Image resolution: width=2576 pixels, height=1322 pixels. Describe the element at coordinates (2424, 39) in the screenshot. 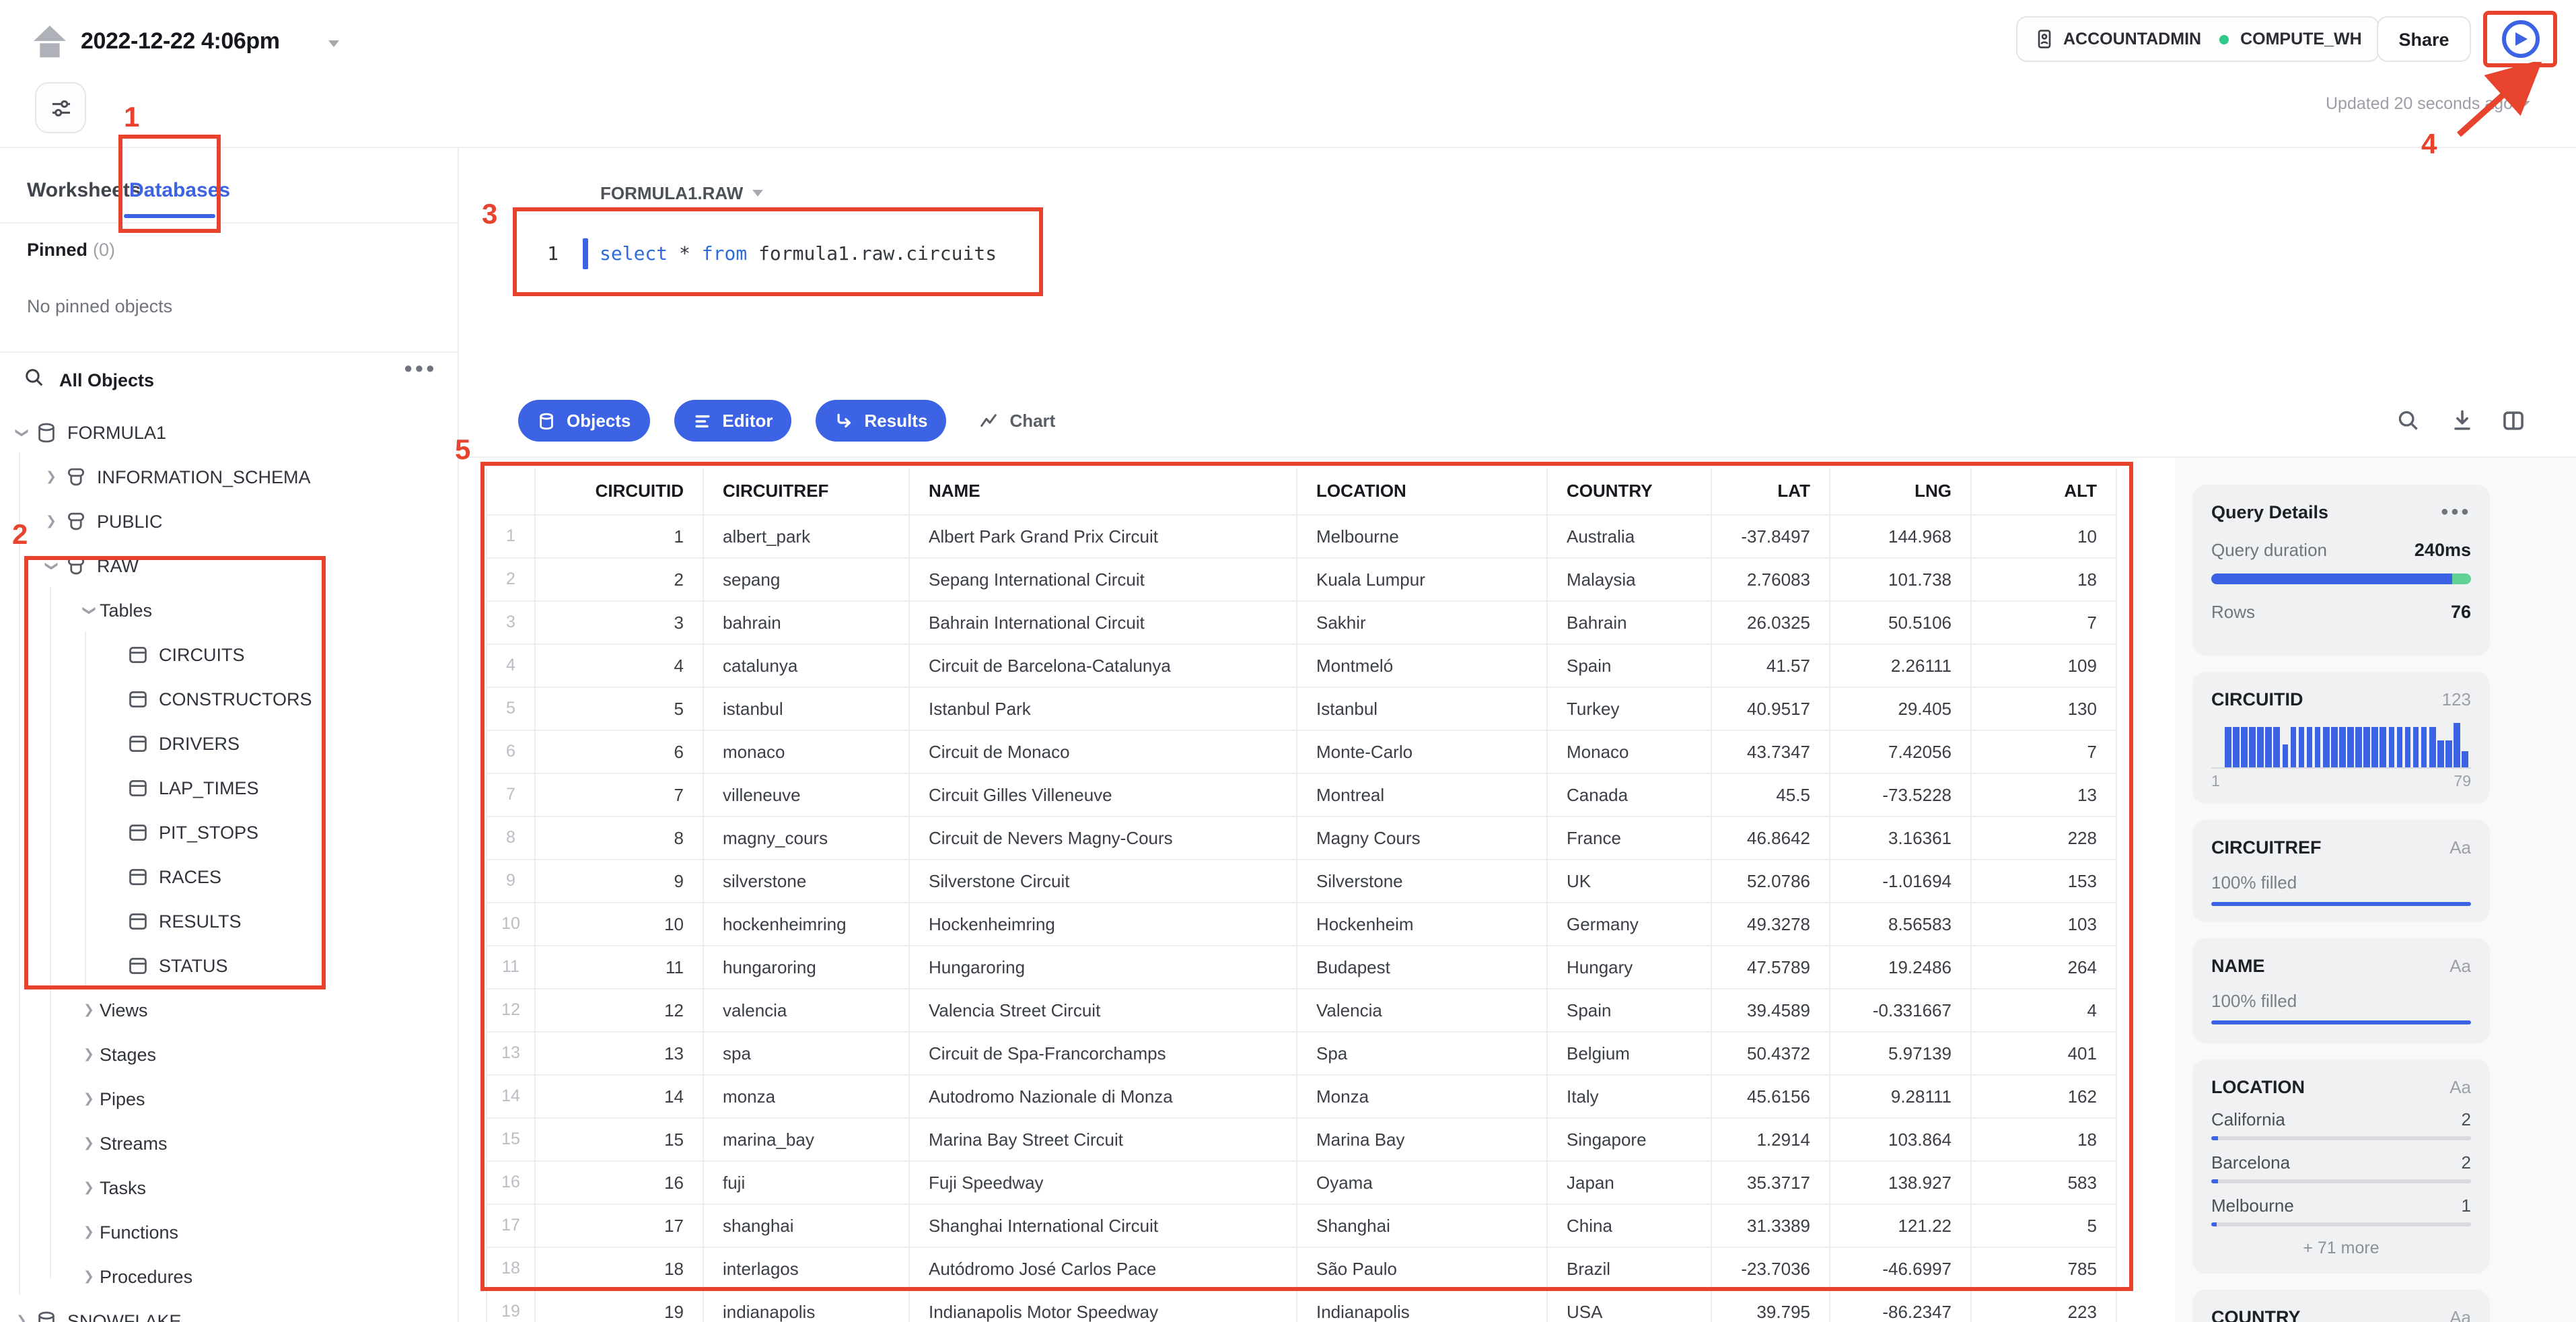

I see `share-button: Share` at that location.